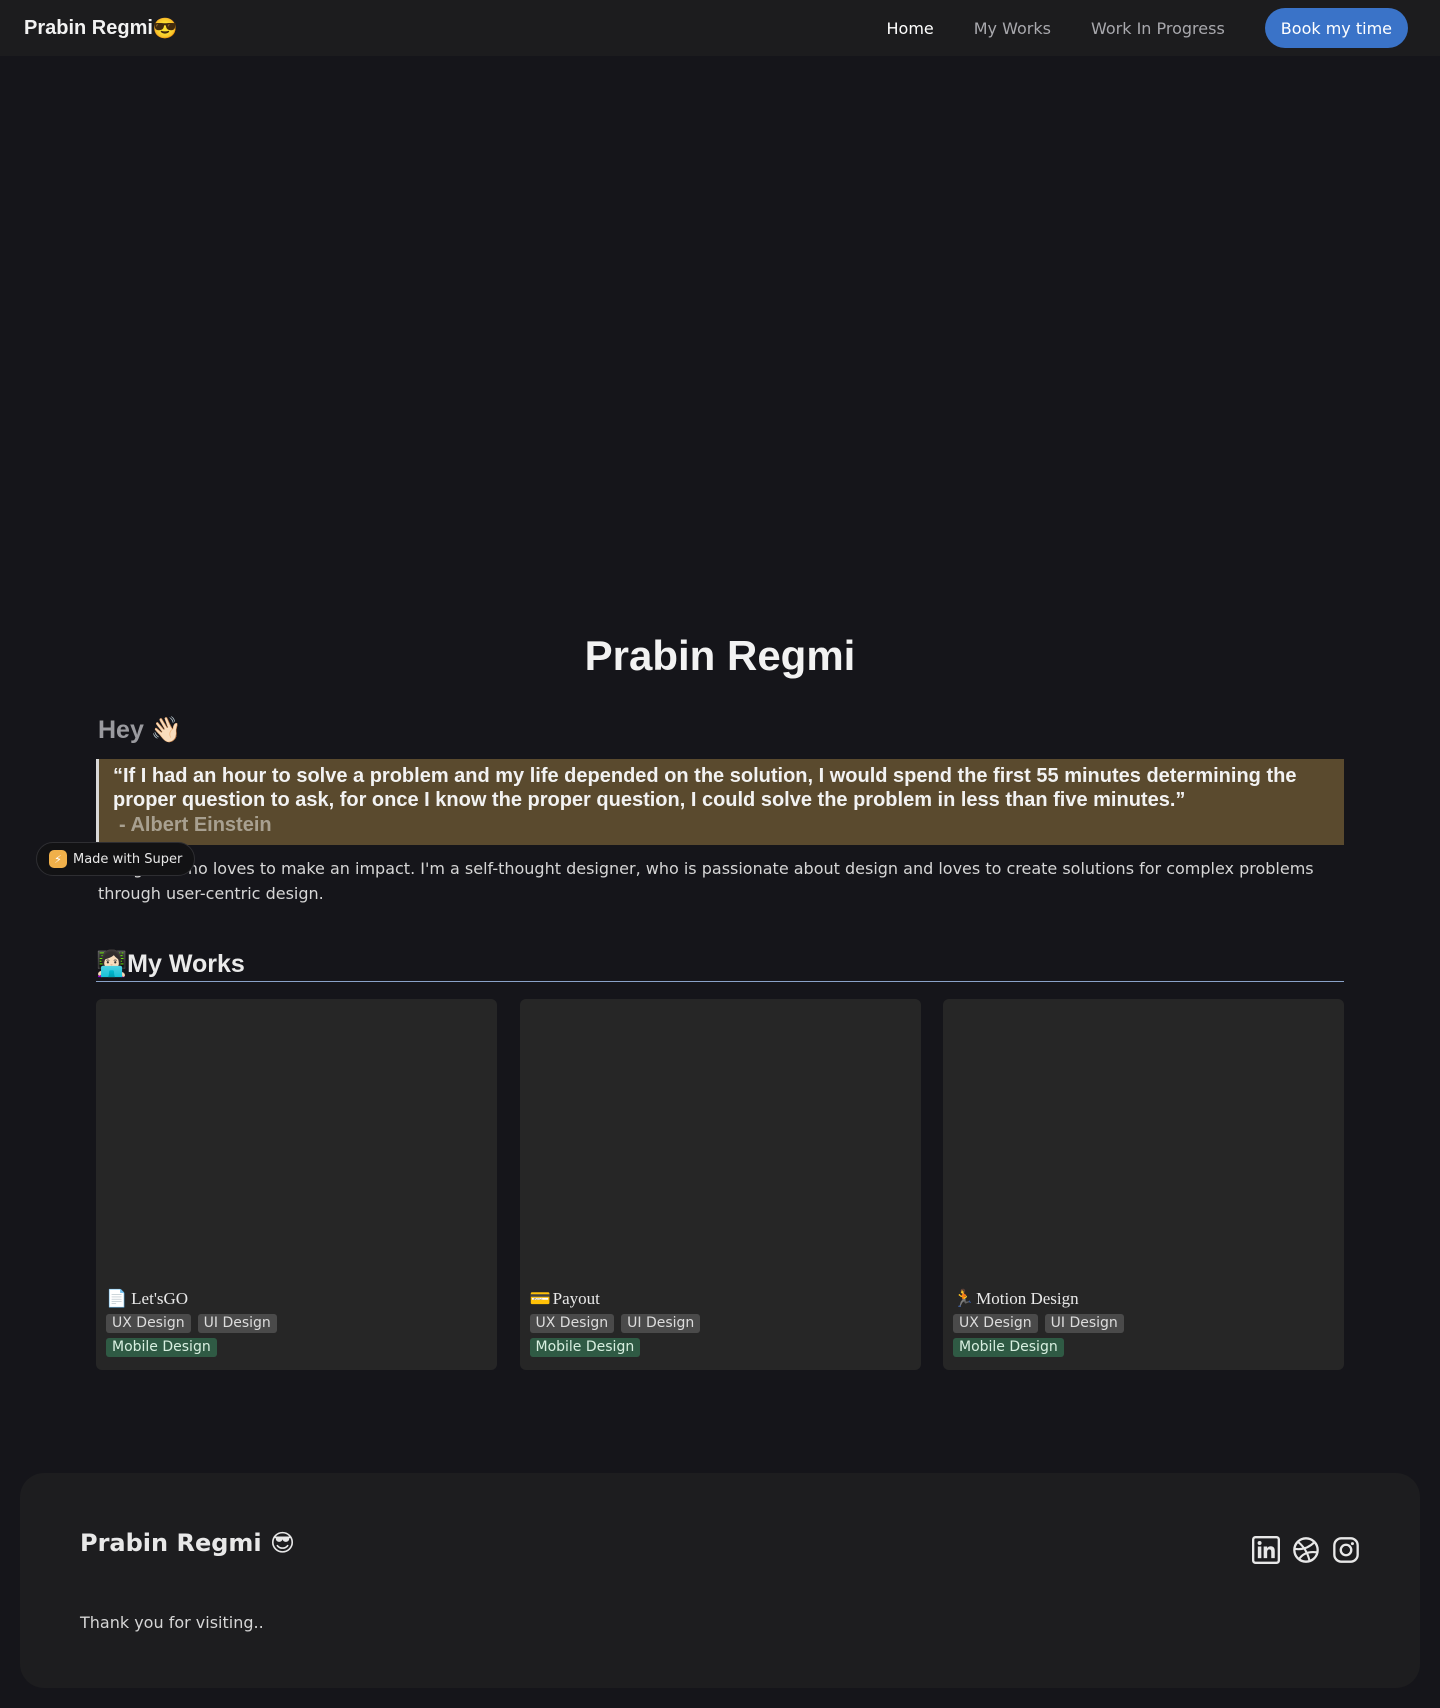 The width and height of the screenshot is (1440, 1708). I want to click on footer: Prabin Regmi 😎 Thank you for visiting.., so click(720, 1580).